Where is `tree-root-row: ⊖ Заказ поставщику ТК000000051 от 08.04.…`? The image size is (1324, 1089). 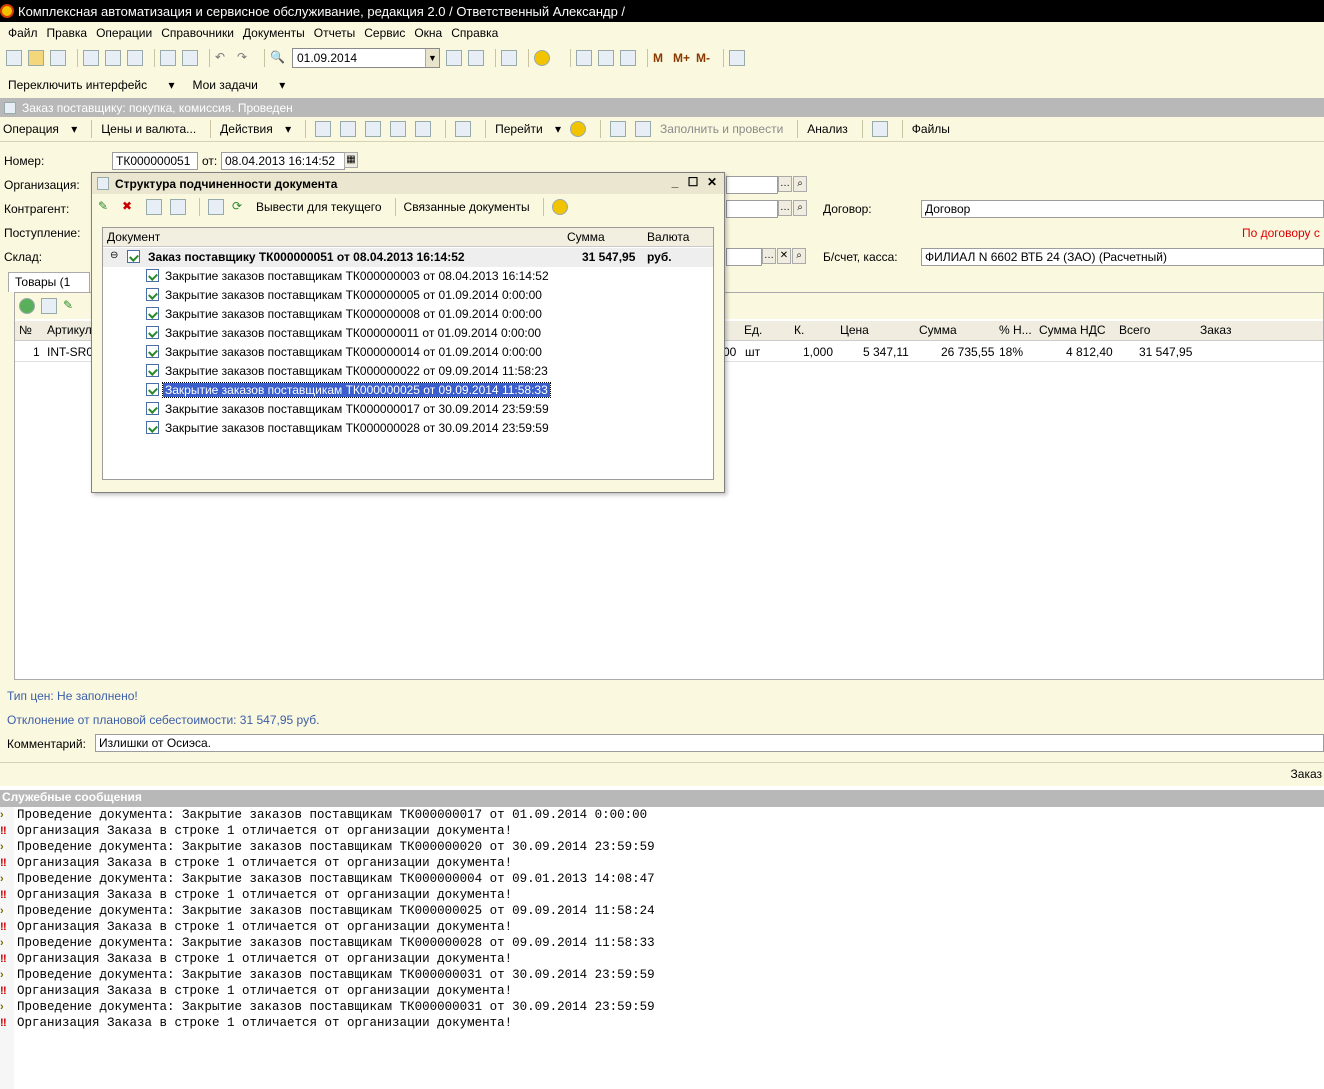
tree-root-row: ⊖ Заказ поставщику ТК000000051 от 08.04.… is located at coordinates (408, 257).